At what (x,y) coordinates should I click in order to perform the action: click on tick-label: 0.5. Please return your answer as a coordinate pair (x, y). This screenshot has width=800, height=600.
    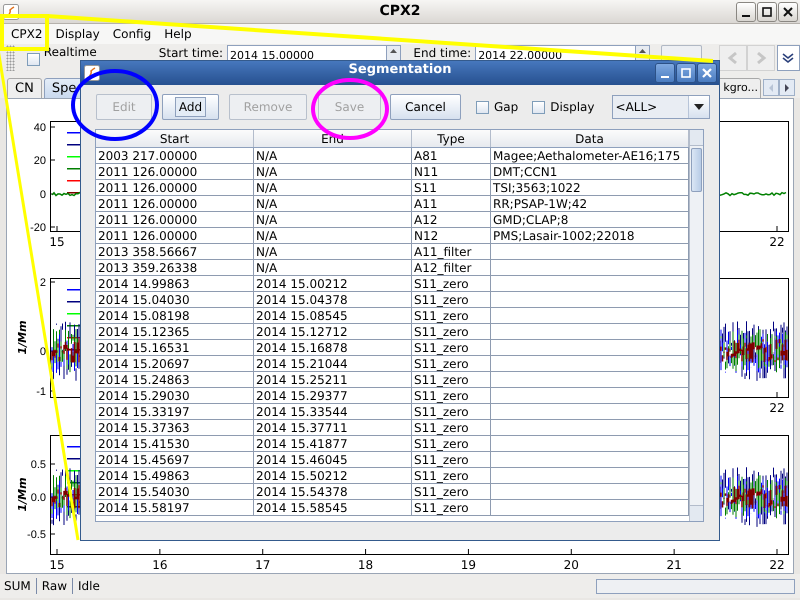
    Looking at the image, I should click on (38, 465).